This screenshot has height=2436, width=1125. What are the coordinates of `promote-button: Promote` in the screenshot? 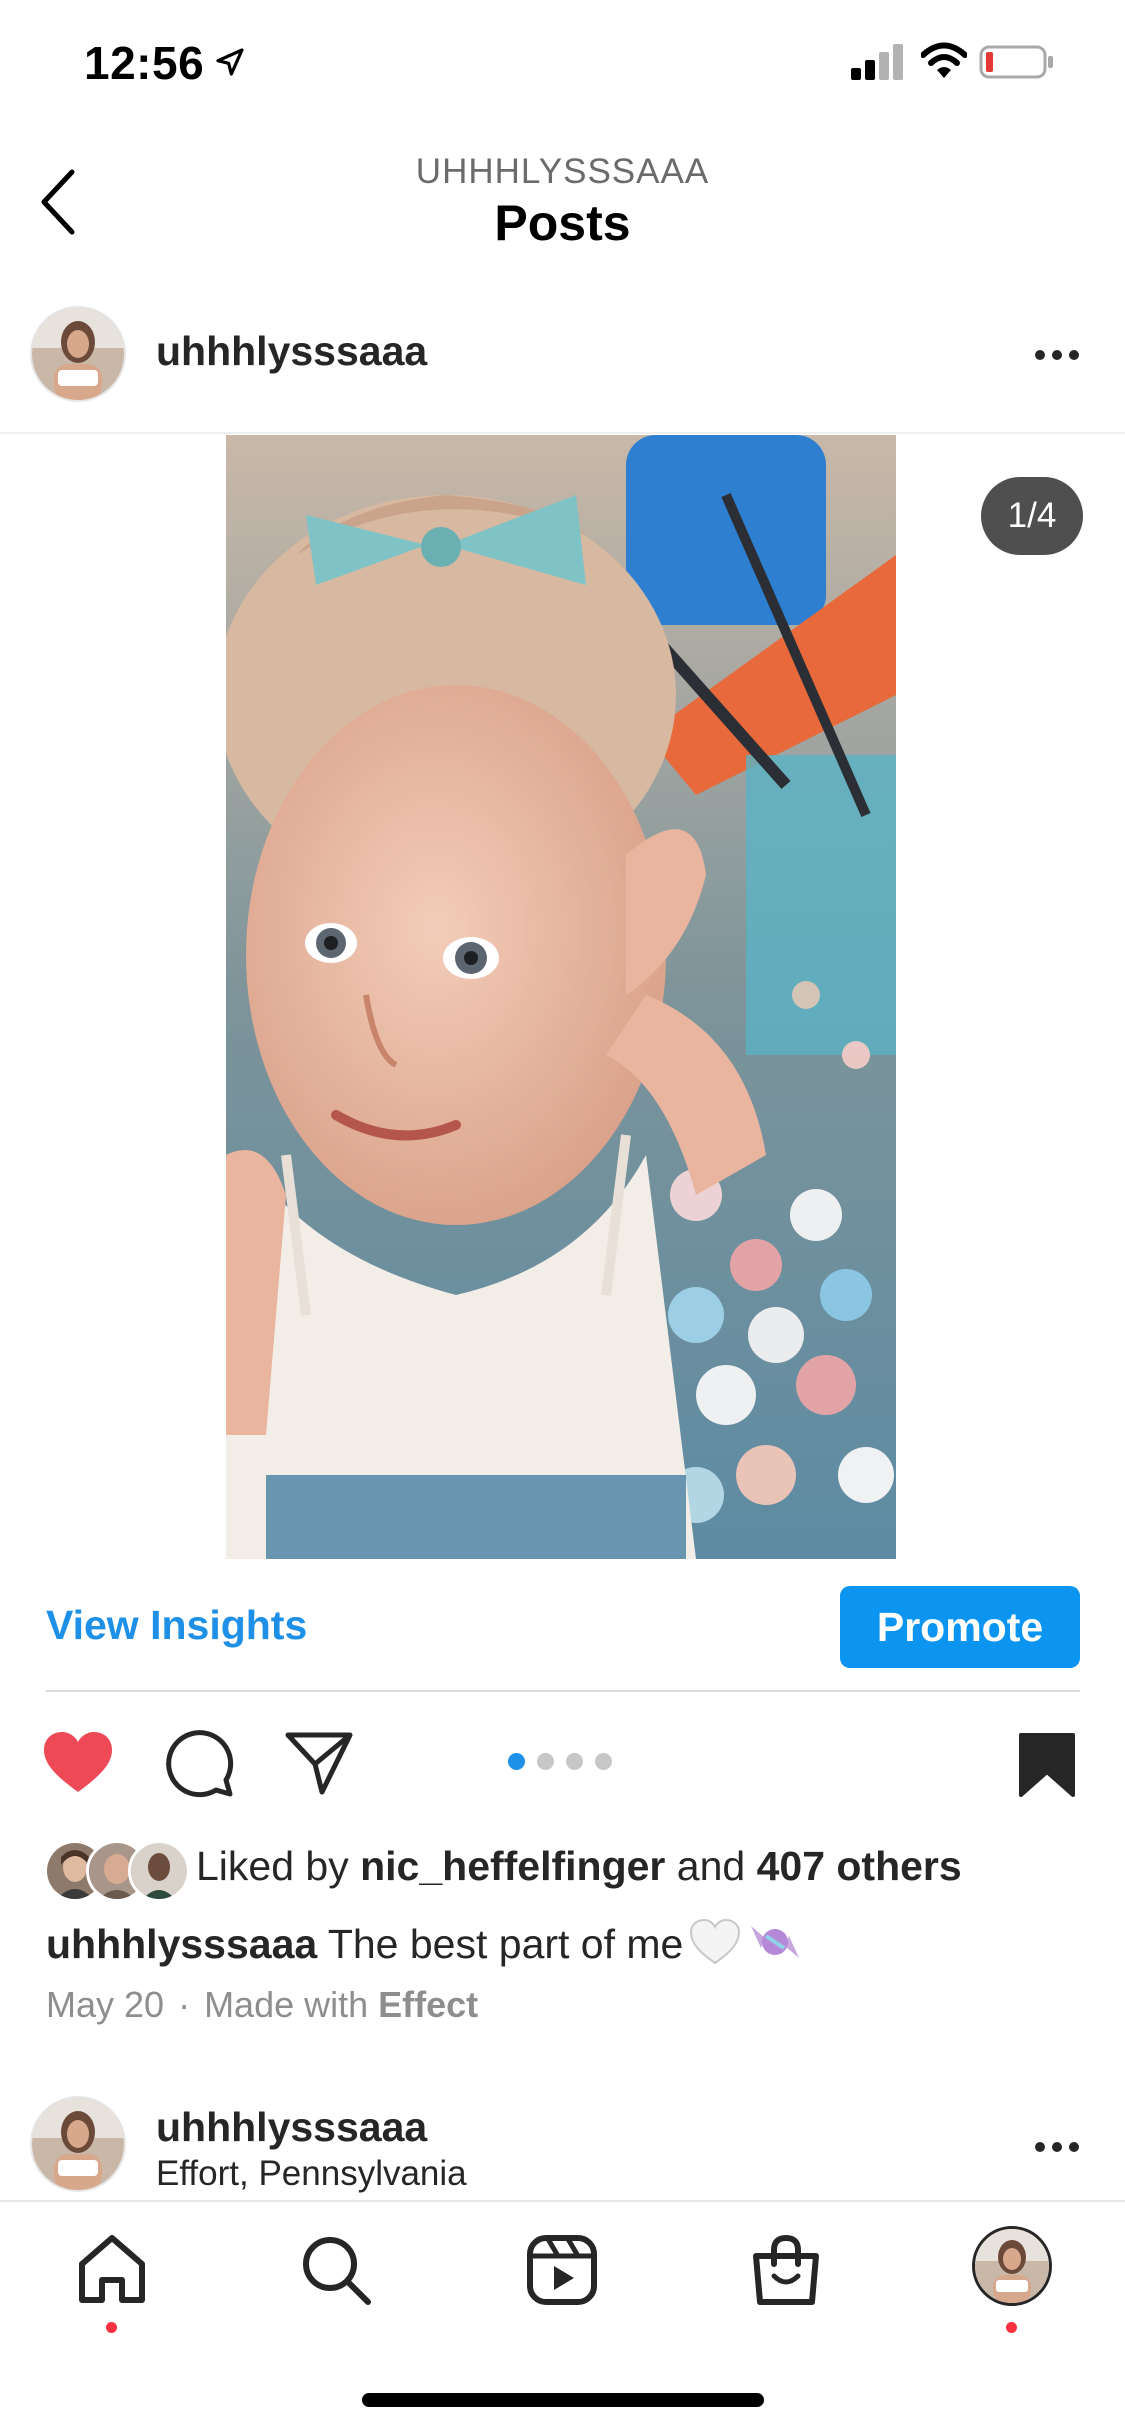 It's located at (960, 1627).